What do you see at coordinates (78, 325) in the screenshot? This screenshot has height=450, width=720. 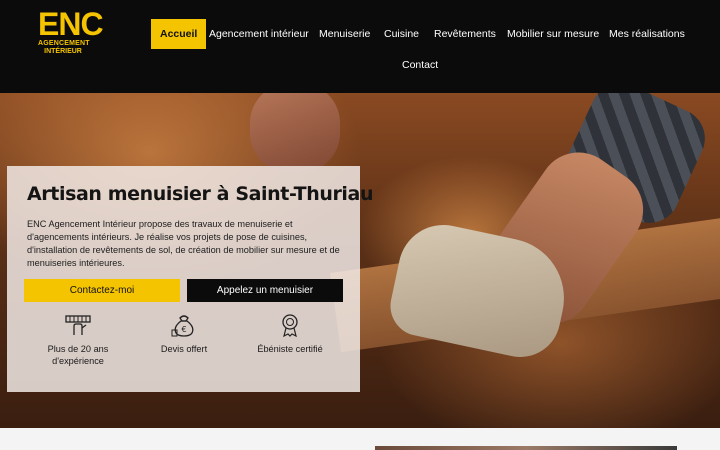 I see `carpenter-hands-icon` at bounding box center [78, 325].